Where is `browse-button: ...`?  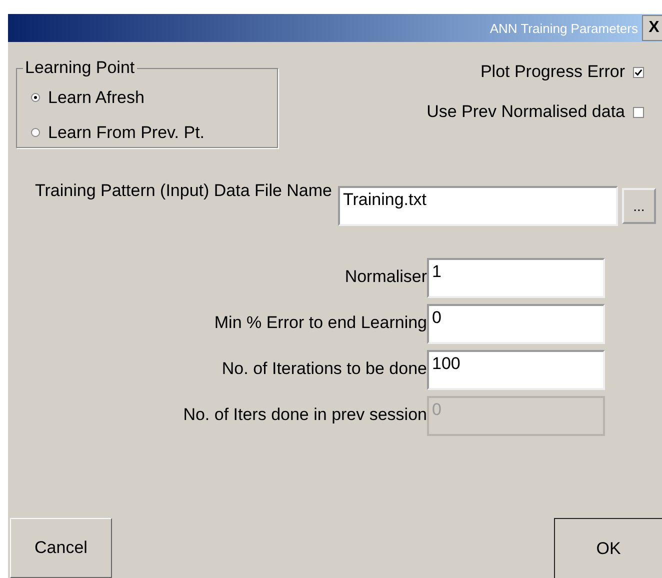 browse-button: ... is located at coordinates (639, 206).